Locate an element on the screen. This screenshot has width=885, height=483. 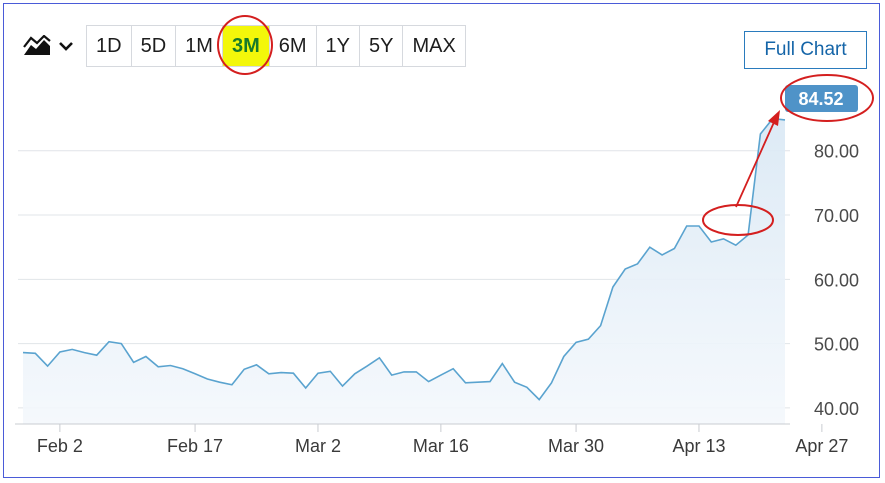
x-tick-label: Apr 27 is located at coordinates (821, 446).